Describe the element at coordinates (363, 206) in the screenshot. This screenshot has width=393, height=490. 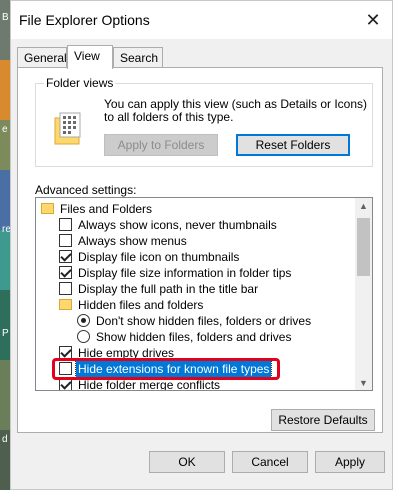
I see `scroll-up-icon: ▲` at that location.